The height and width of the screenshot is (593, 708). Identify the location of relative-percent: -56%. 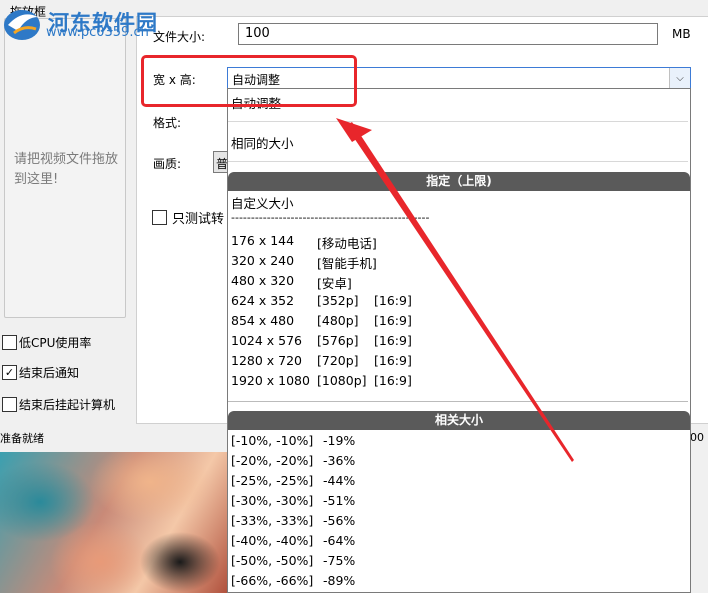
(339, 520).